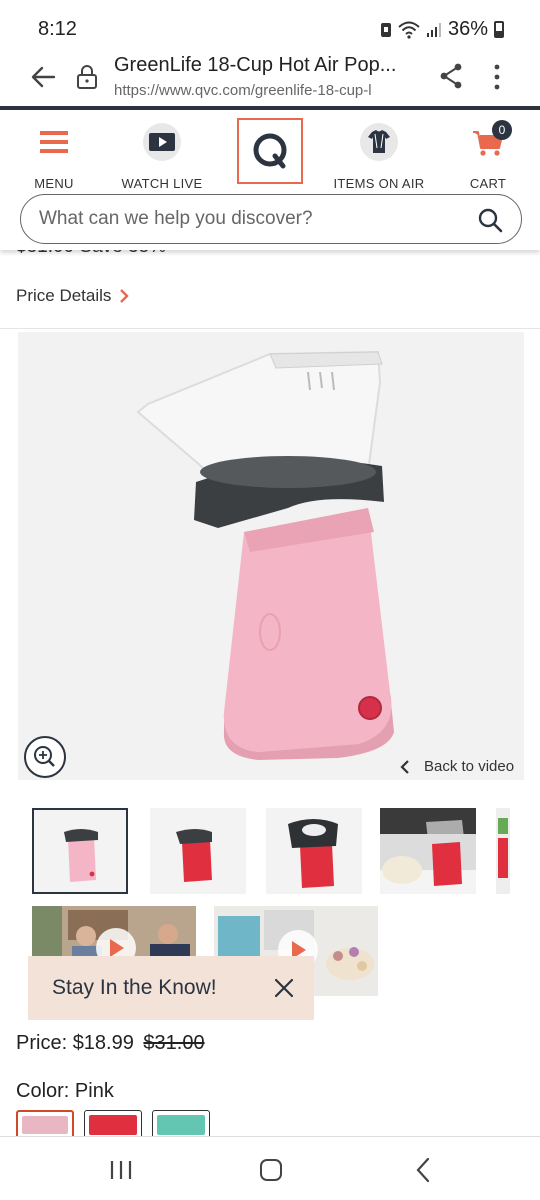 The height and width of the screenshot is (1200, 540). Describe the element at coordinates (284, 988) in the screenshot. I see `close-icon` at that location.